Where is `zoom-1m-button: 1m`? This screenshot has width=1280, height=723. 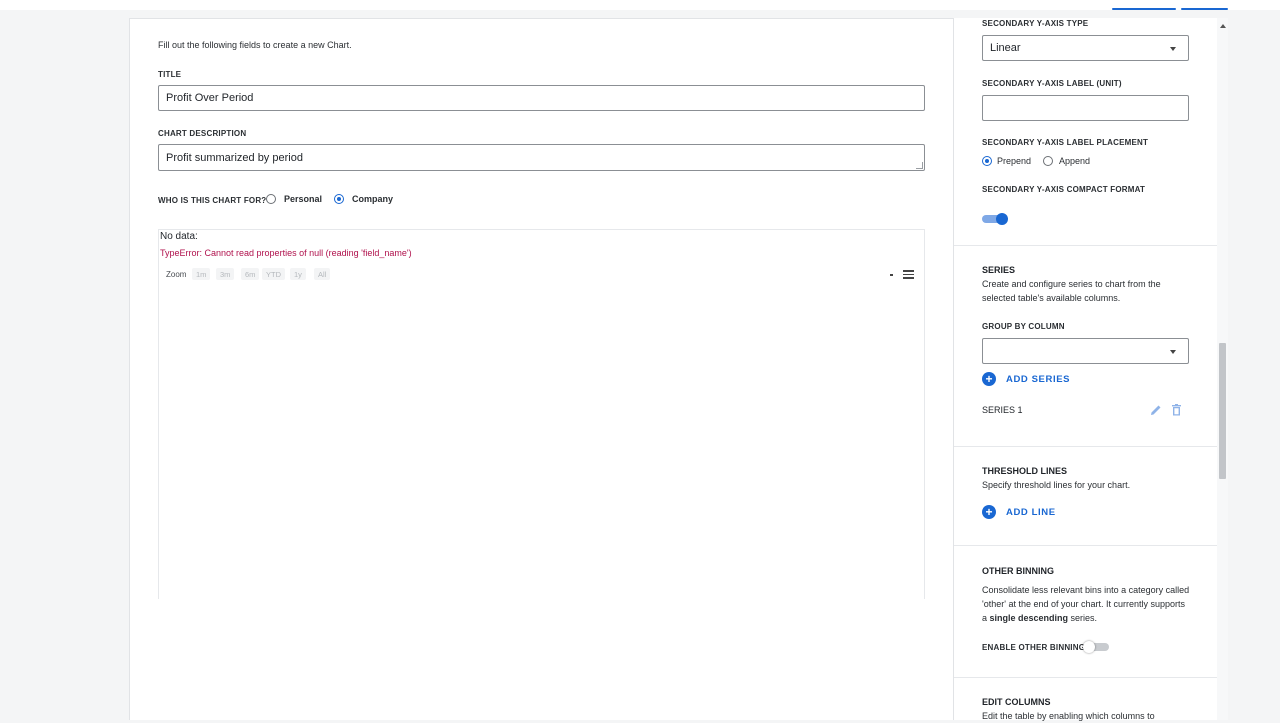
zoom-1m-button: 1m is located at coordinates (201, 274).